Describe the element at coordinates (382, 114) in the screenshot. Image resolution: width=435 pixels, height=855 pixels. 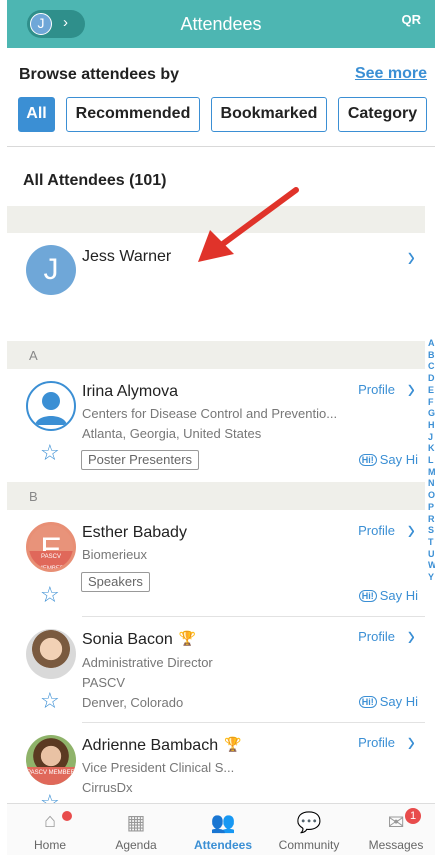
I see `filter-category: Category` at that location.